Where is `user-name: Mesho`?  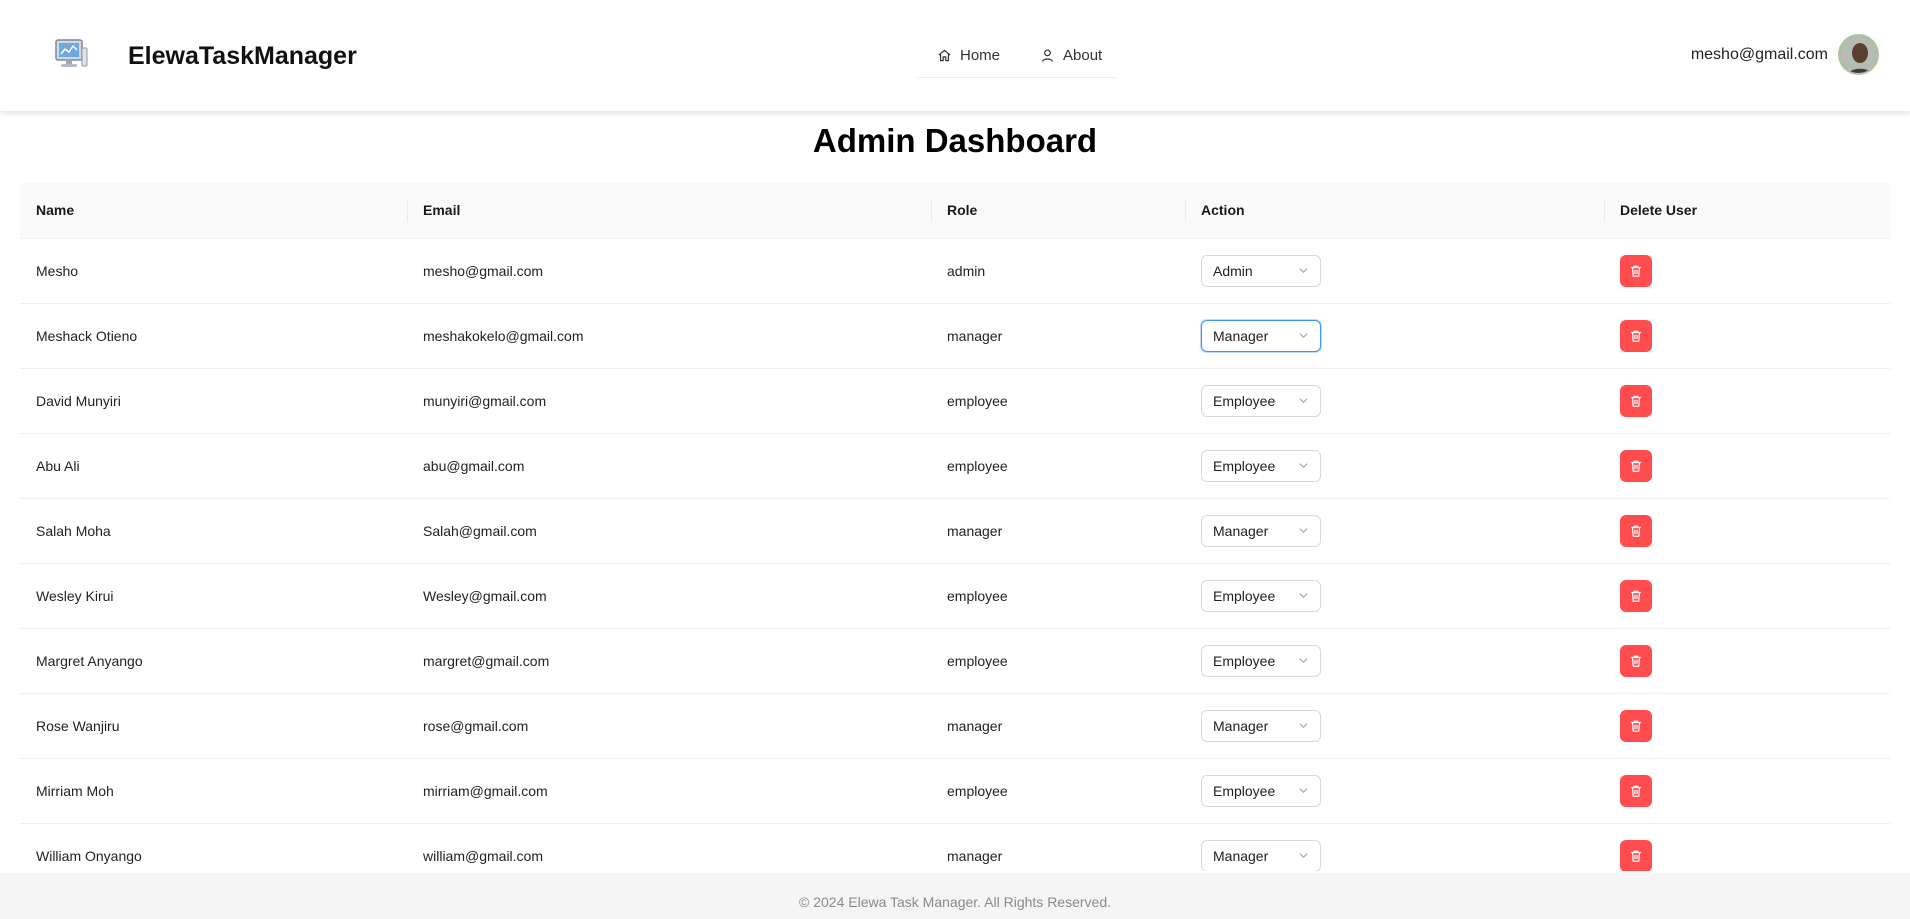
user-name: Mesho is located at coordinates (213, 271).